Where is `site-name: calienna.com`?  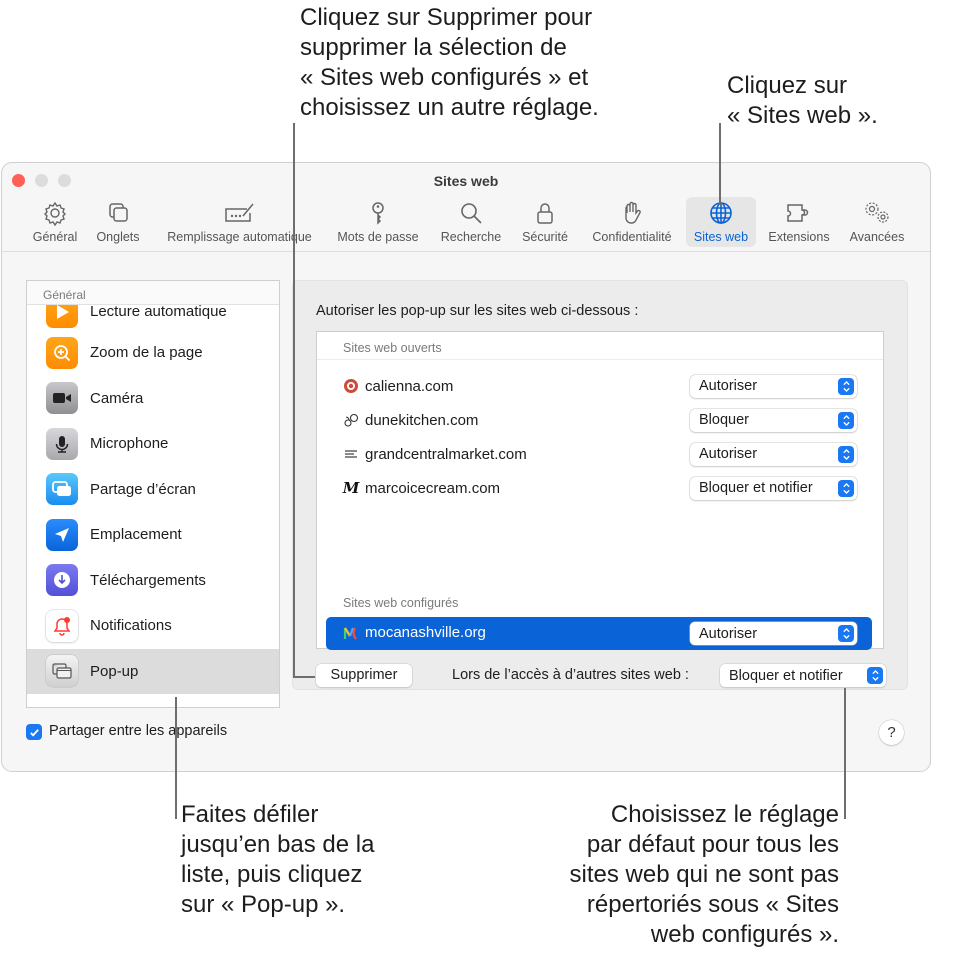
site-name: calienna.com is located at coordinates (409, 386).